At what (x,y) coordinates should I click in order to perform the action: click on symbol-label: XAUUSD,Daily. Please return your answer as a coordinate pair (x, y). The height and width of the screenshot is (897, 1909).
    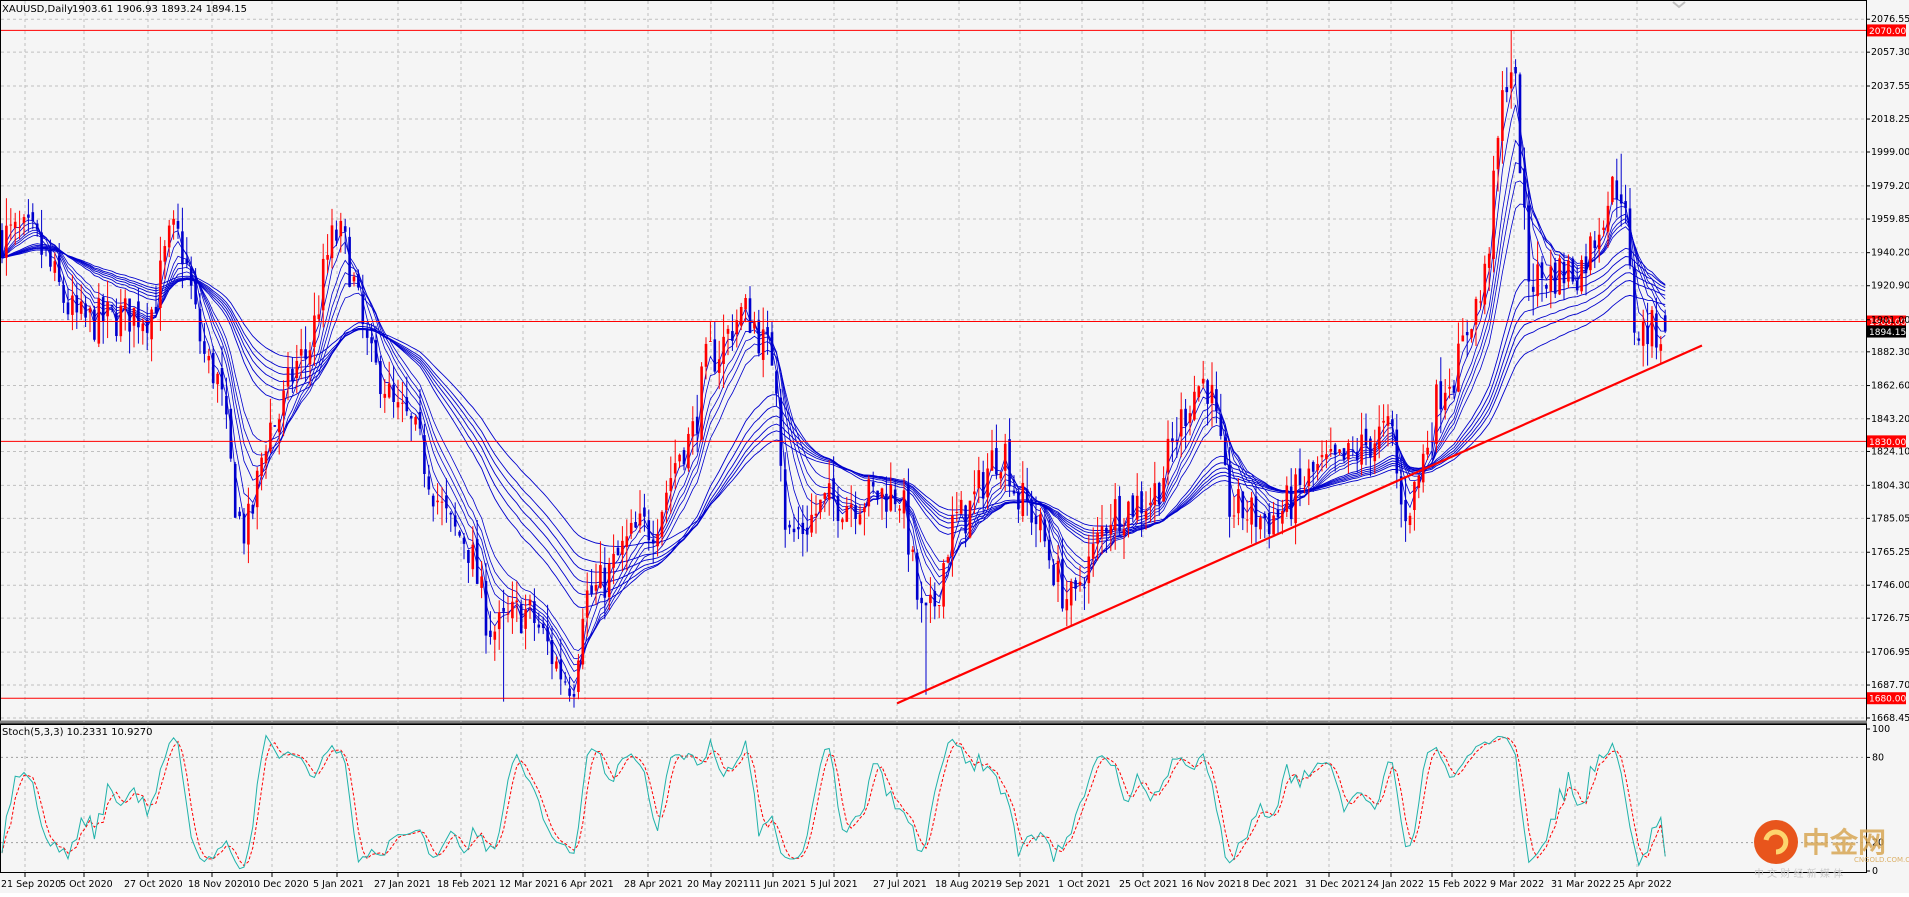
    Looking at the image, I should click on (37, 9).